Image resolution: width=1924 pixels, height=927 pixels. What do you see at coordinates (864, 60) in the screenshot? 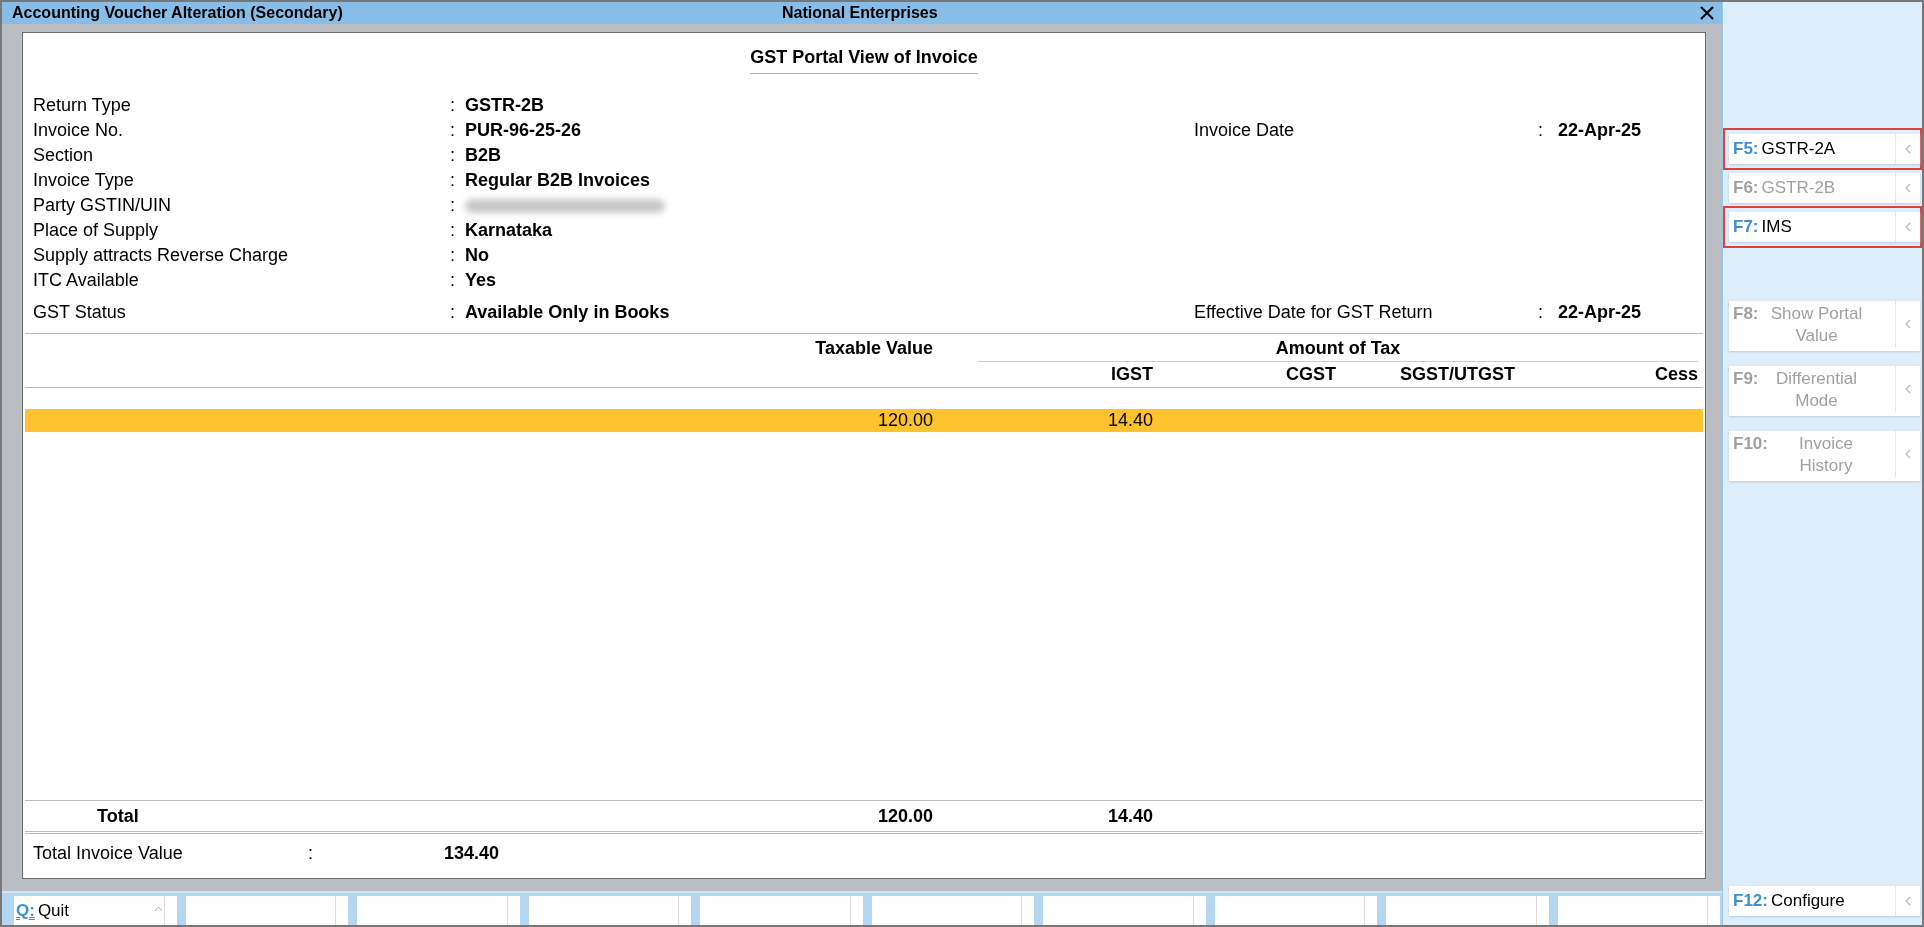
I see `dialog-title: GST Portal View of Invoice` at bounding box center [864, 60].